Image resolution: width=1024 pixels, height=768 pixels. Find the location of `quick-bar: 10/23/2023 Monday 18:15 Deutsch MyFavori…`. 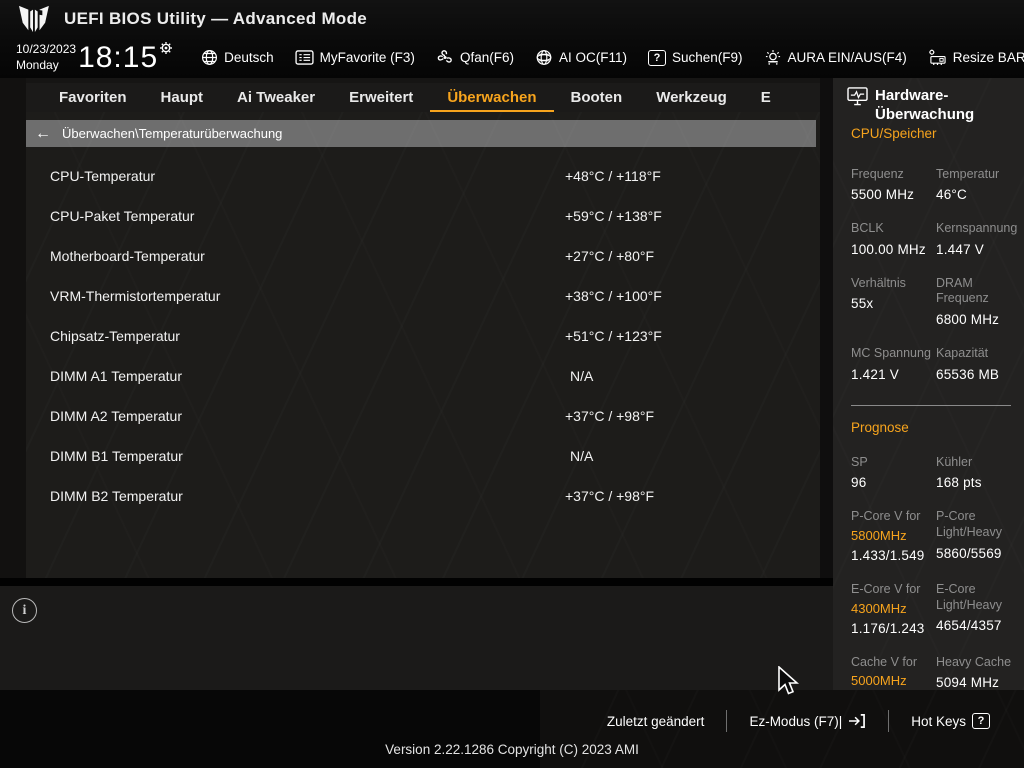

quick-bar: 10/23/2023 Monday 18:15 Deutsch MyFavori… is located at coordinates (512, 57).